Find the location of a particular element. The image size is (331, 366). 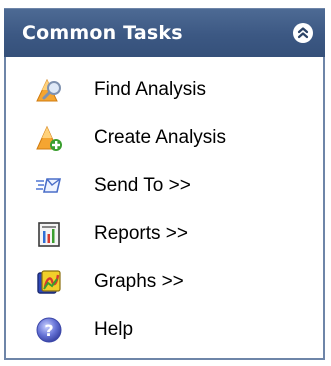

create-analysis-icon is located at coordinates (49, 138).